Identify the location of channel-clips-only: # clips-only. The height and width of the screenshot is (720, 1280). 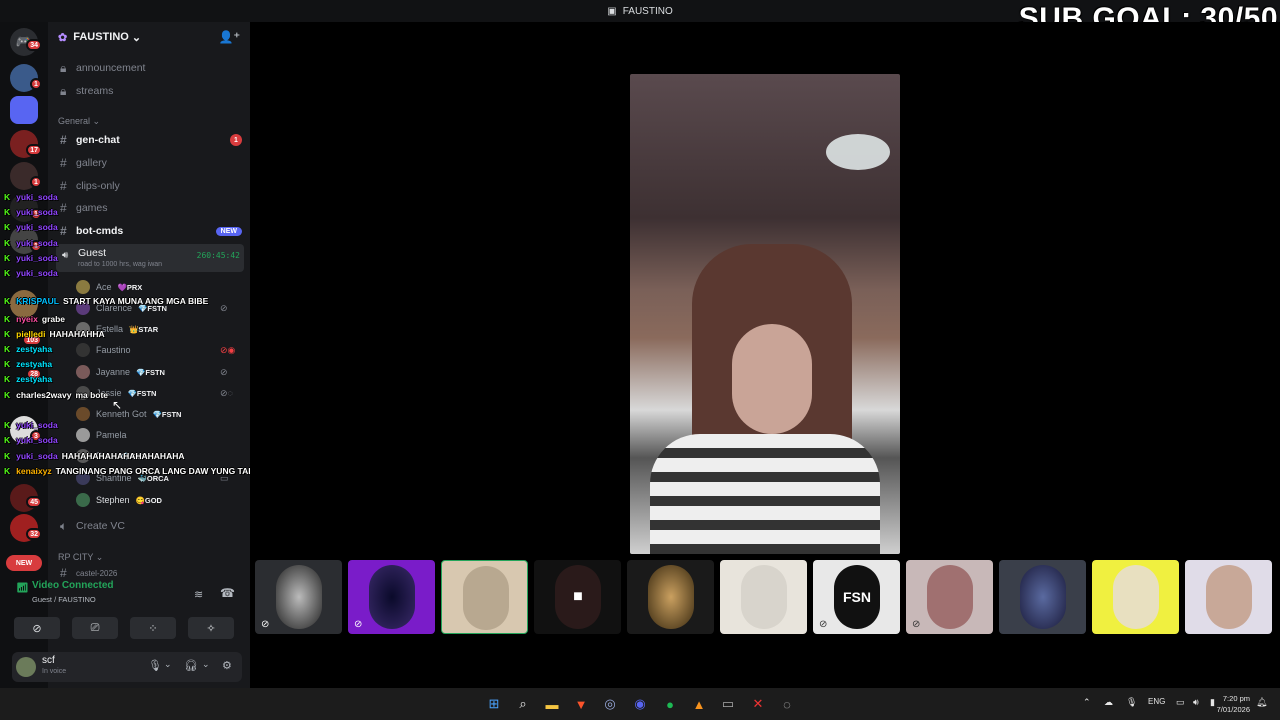
(151, 186).